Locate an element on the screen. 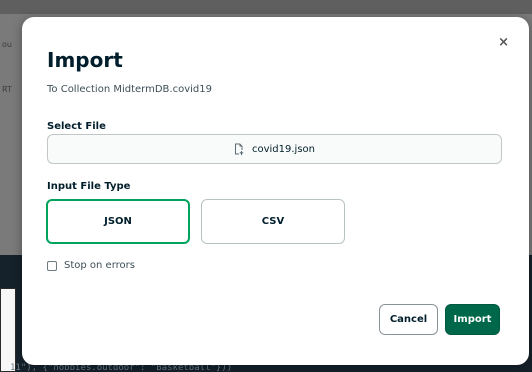 This screenshot has width=532, height=372. selected-file-name: covid19.json is located at coordinates (283, 149).